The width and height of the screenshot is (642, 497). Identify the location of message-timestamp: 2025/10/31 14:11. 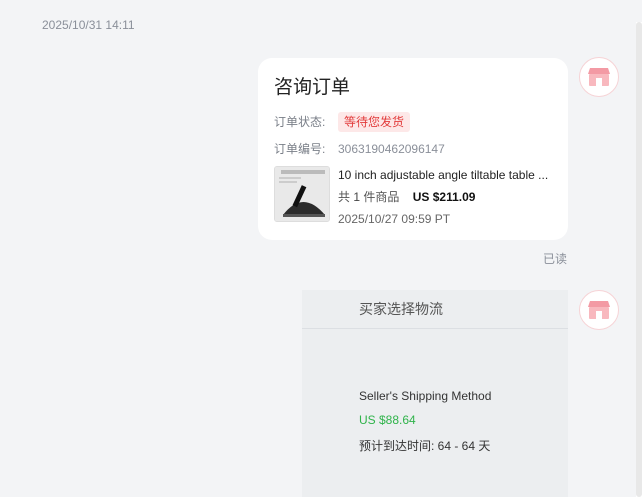
(88, 25).